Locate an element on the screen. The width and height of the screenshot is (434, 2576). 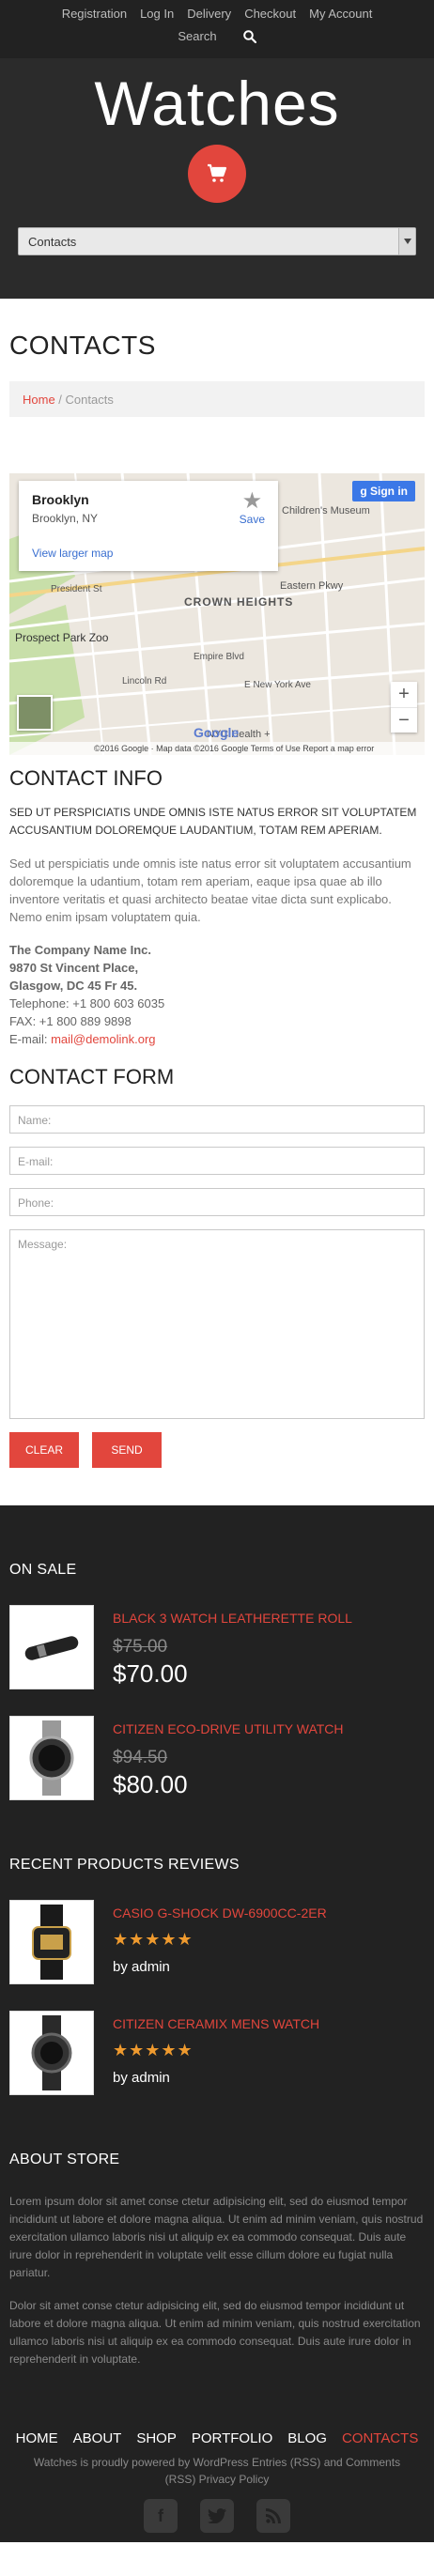
email-link: mail@demolink.org is located at coordinates (103, 1039).